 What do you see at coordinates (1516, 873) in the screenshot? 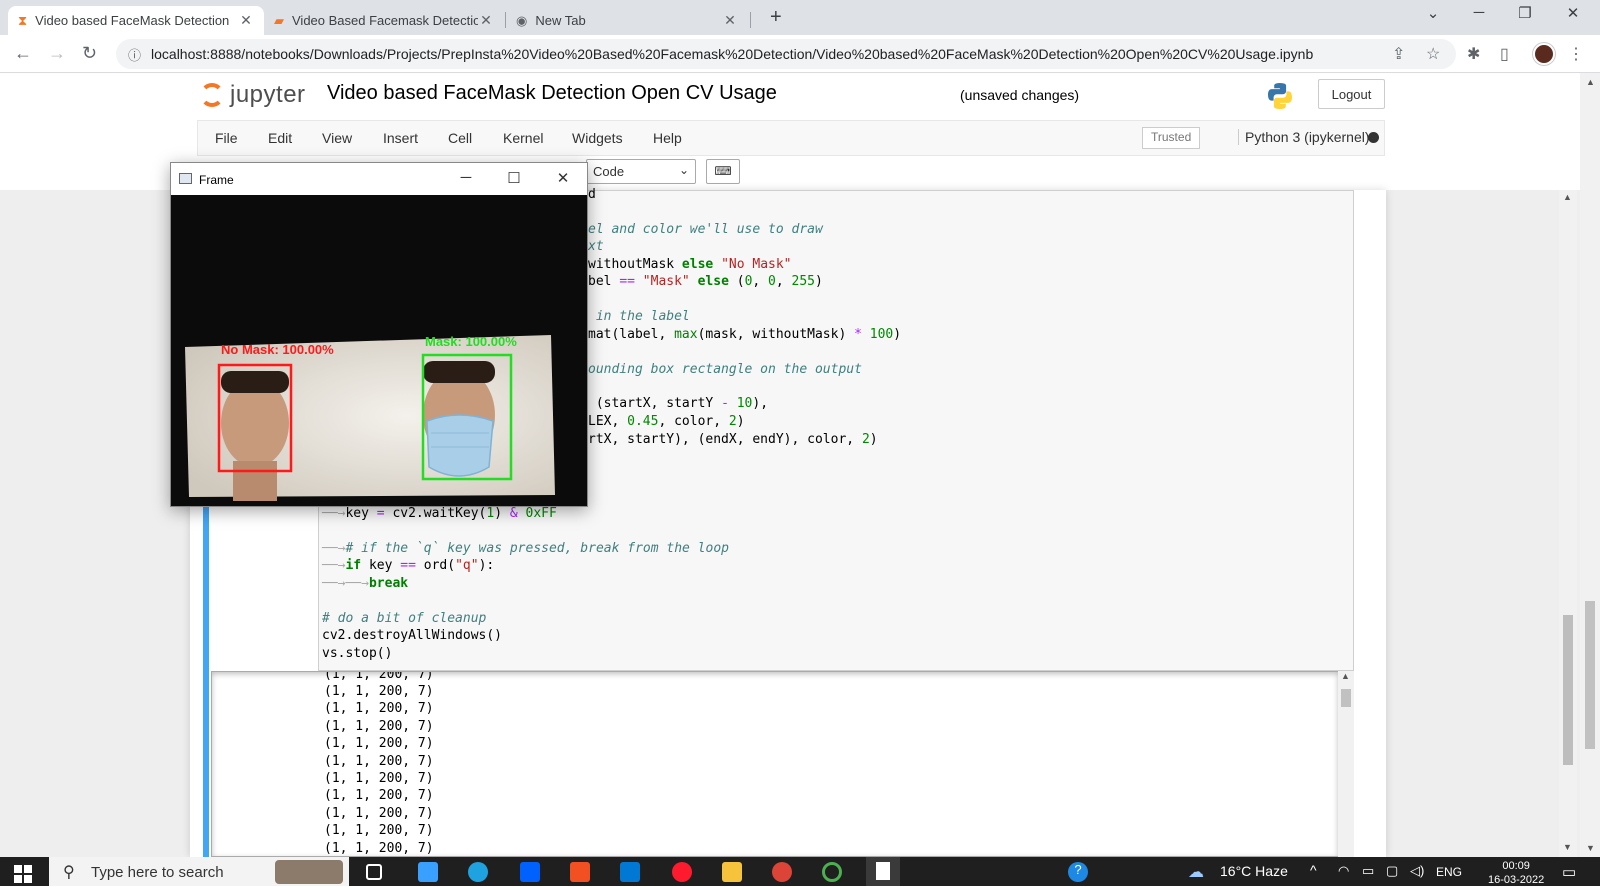
I see `taskbar-clock: 00:09 16-03-2022` at bounding box center [1516, 873].